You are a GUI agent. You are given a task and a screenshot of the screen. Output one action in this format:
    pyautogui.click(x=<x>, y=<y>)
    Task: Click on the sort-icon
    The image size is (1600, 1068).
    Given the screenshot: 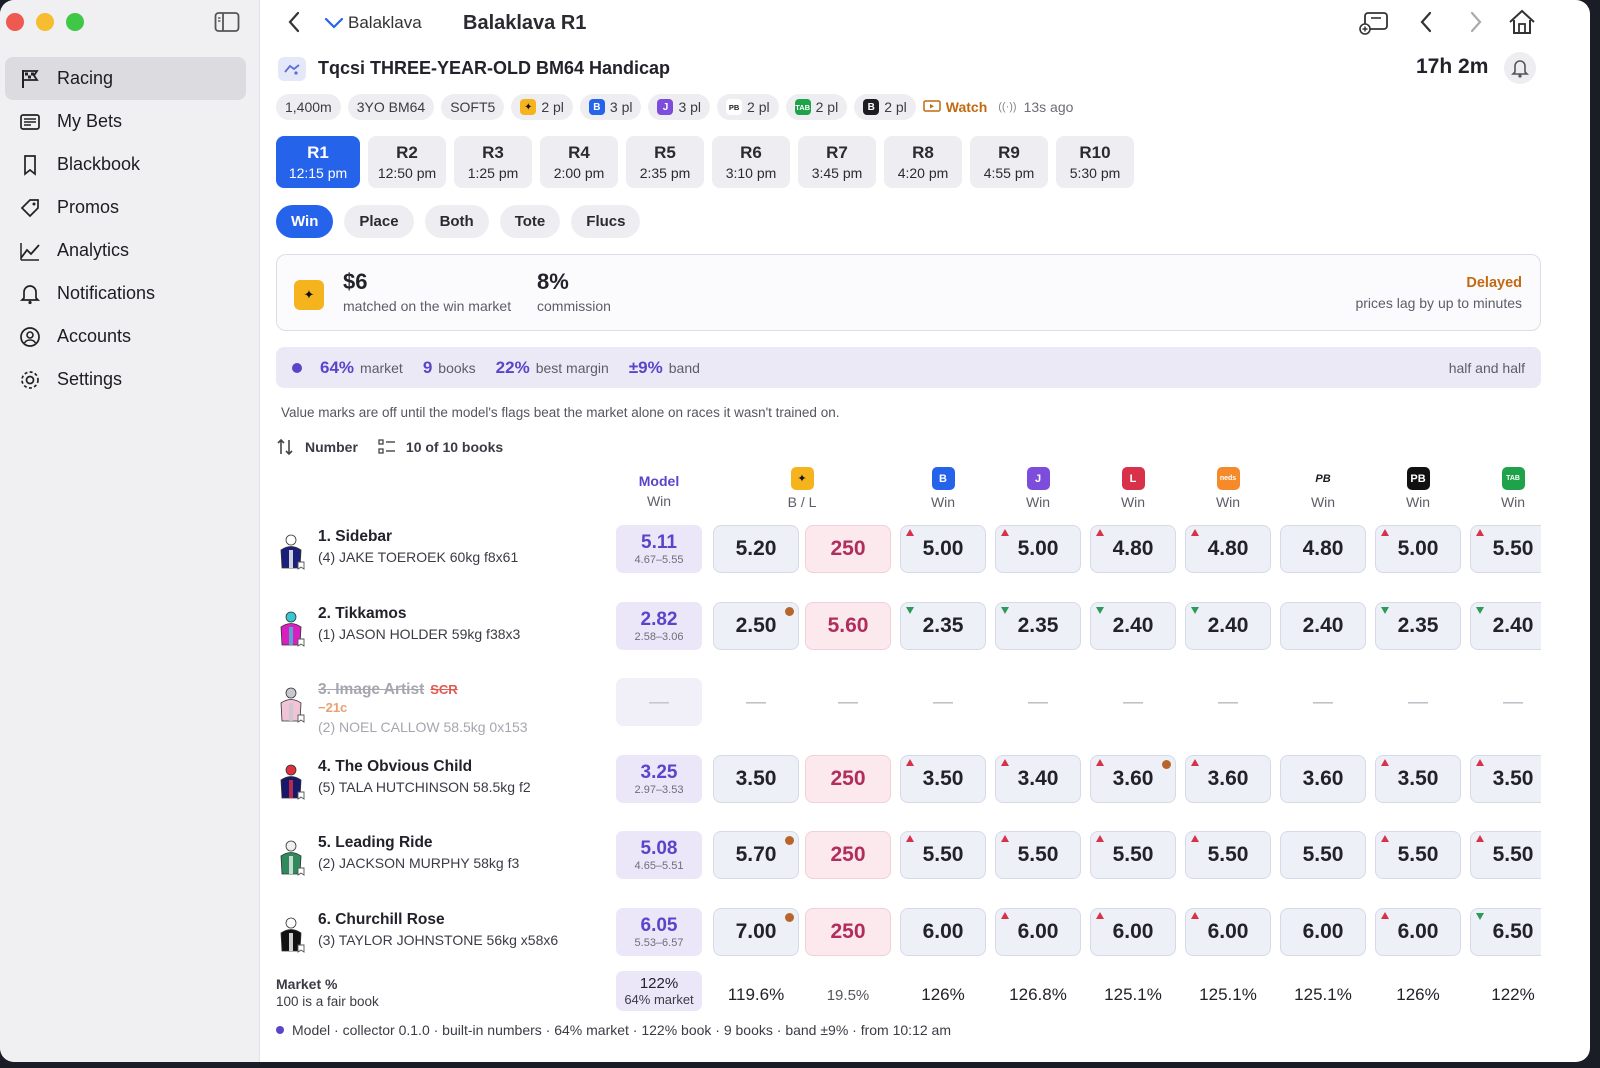 What is the action you would take?
    pyautogui.click(x=285, y=447)
    